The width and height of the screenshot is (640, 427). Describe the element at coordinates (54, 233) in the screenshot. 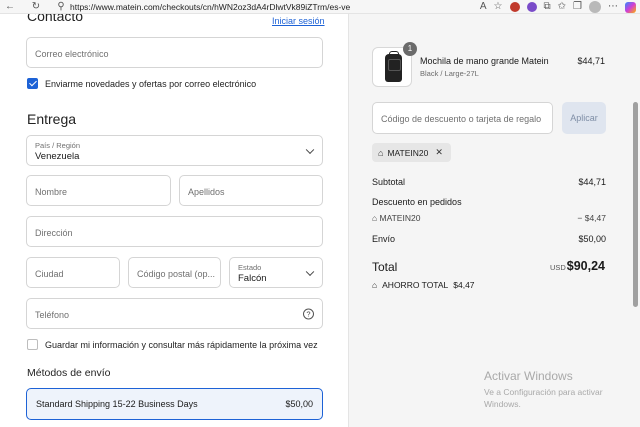

I see `address-placeholder: Dirección` at that location.